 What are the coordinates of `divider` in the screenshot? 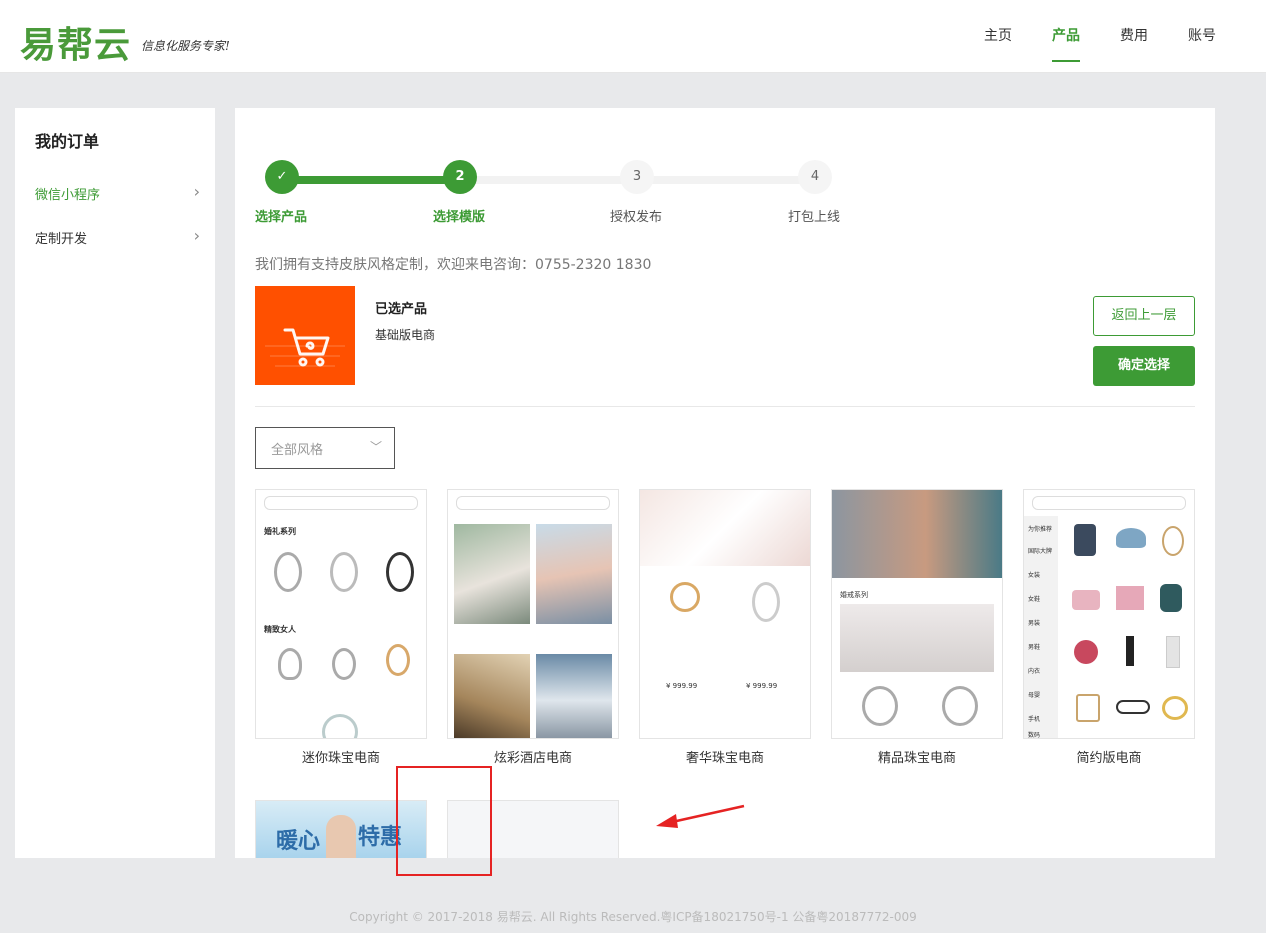 It's located at (725, 406).